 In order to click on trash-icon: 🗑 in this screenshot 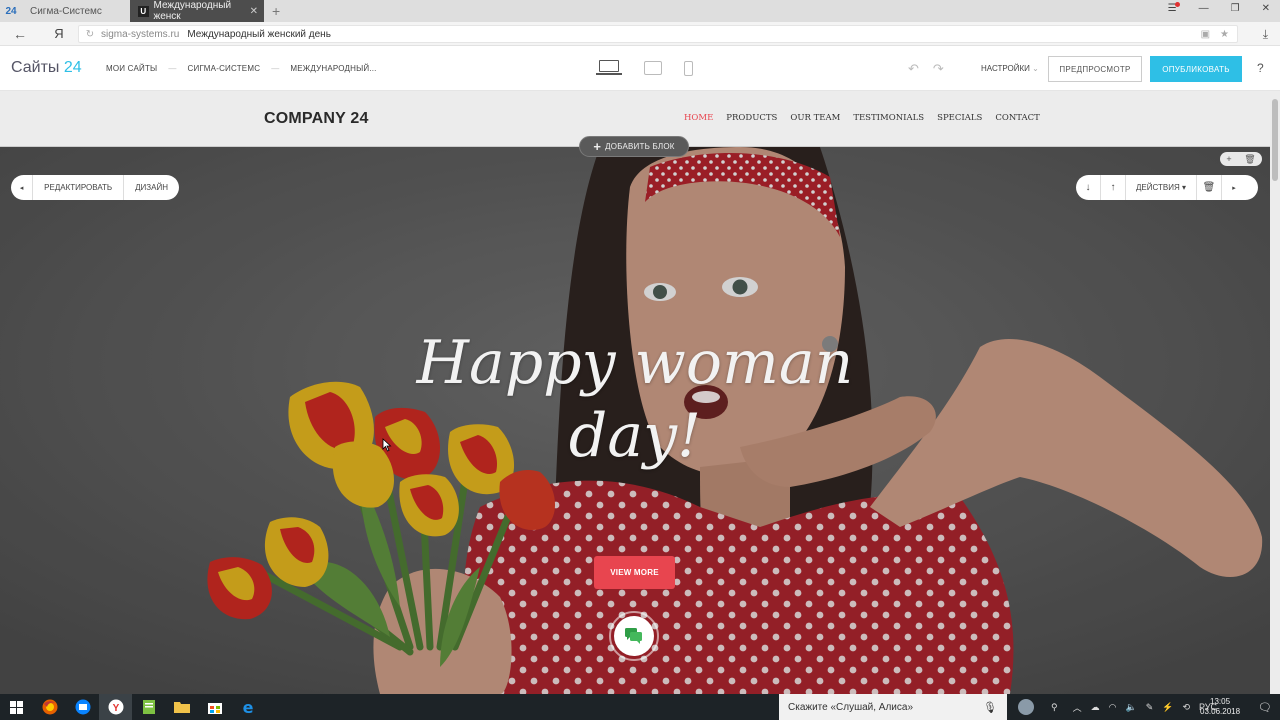, I will do `click(1249, 159)`.